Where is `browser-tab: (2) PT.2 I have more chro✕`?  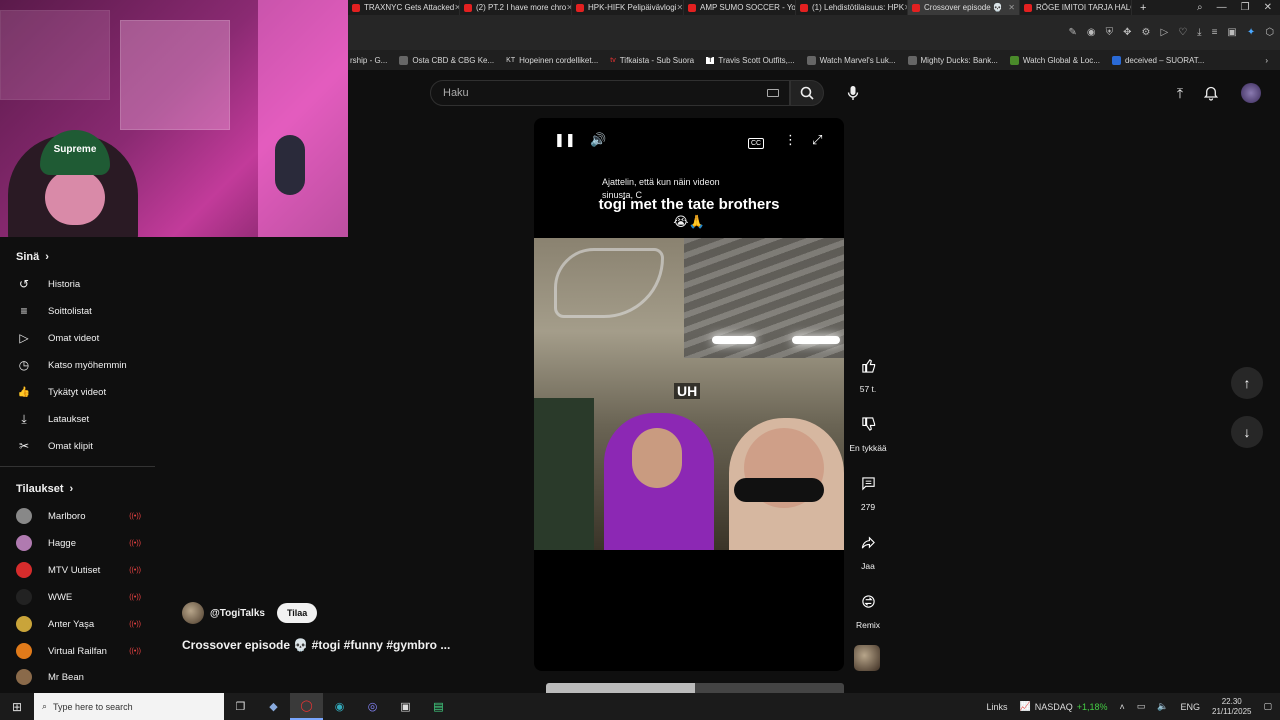 browser-tab: (2) PT.2 I have more chro✕ is located at coordinates (516, 7).